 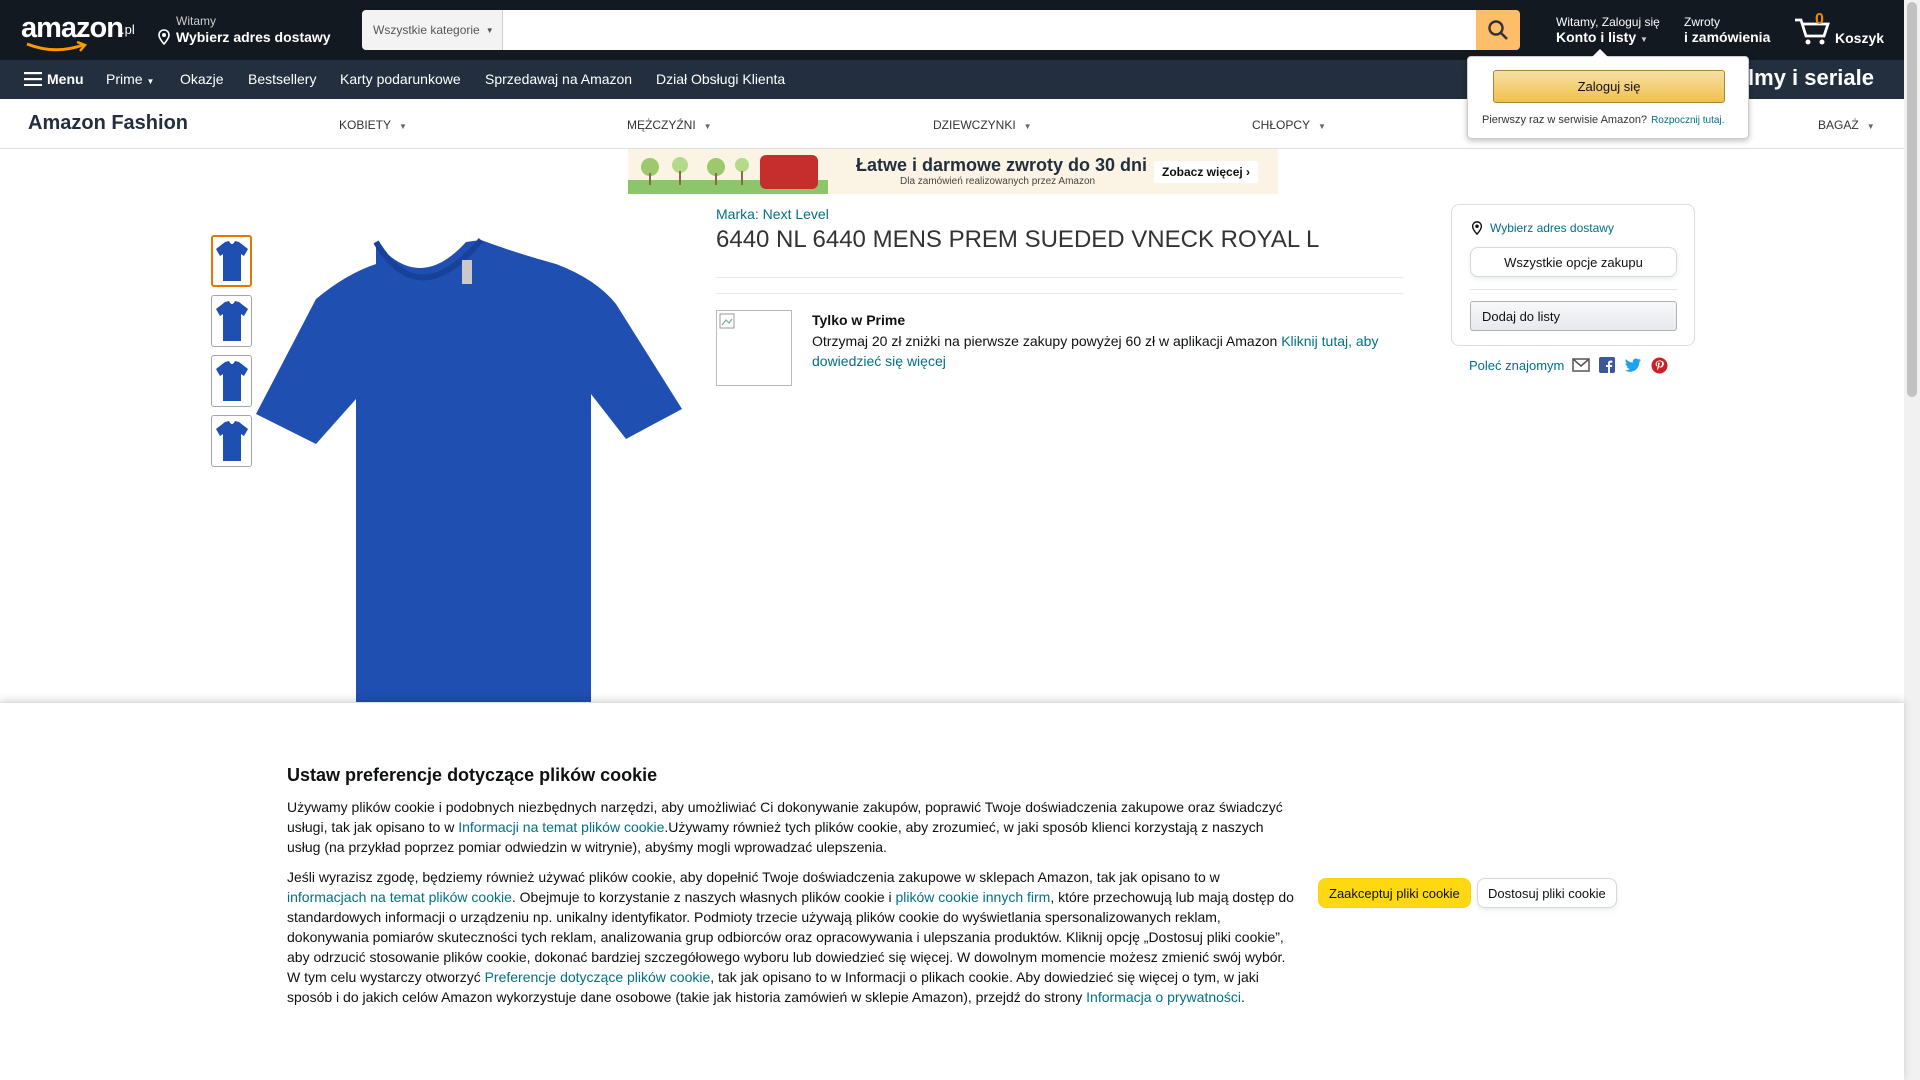 I want to click on search-icon, so click(x=1498, y=30).